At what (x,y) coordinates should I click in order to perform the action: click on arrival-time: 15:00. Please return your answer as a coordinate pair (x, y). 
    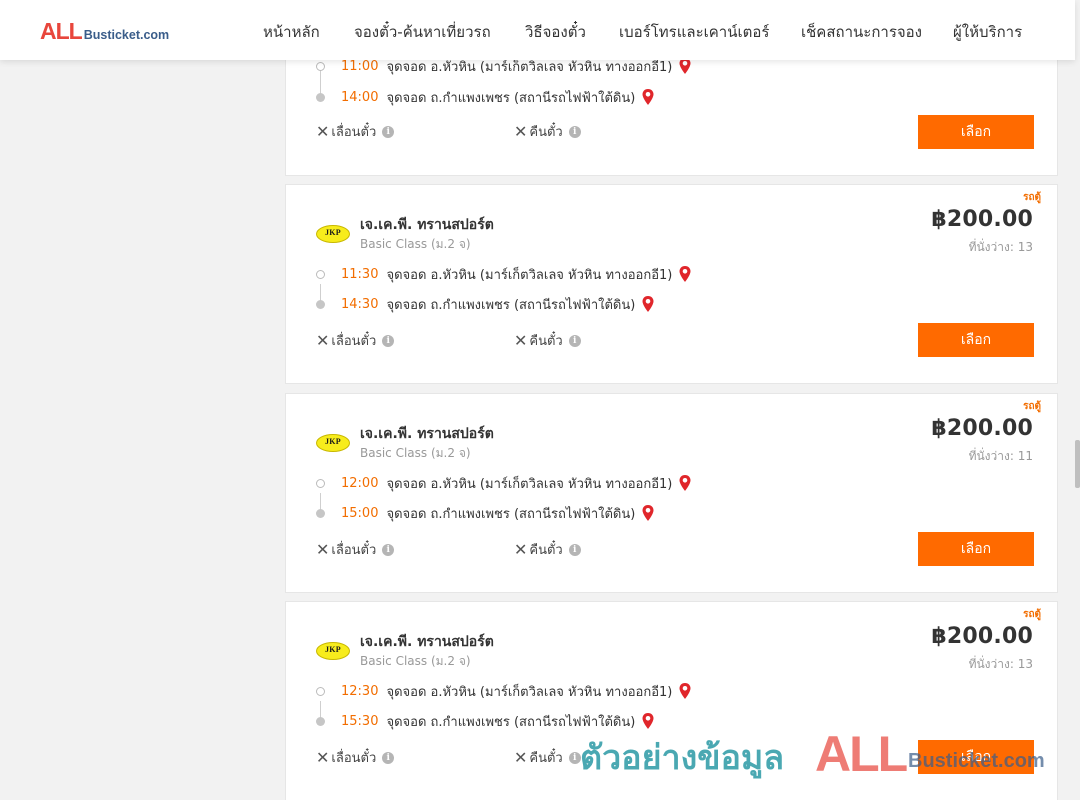
    Looking at the image, I should click on (360, 513).